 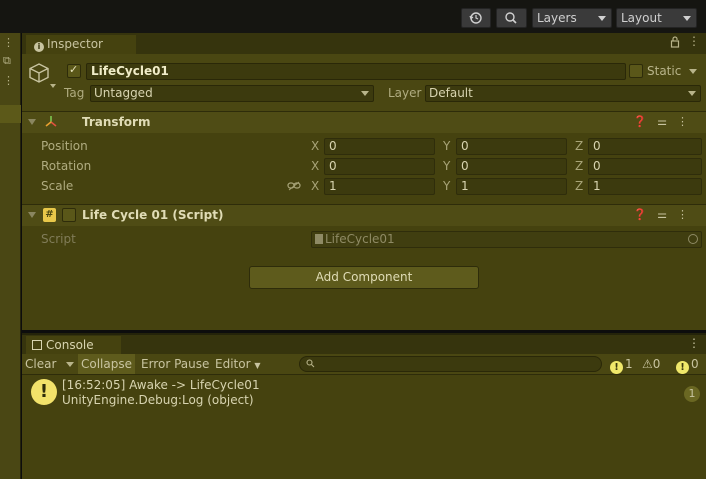 What do you see at coordinates (364, 277) in the screenshot?
I see `add-component-button: Add Component` at bounding box center [364, 277].